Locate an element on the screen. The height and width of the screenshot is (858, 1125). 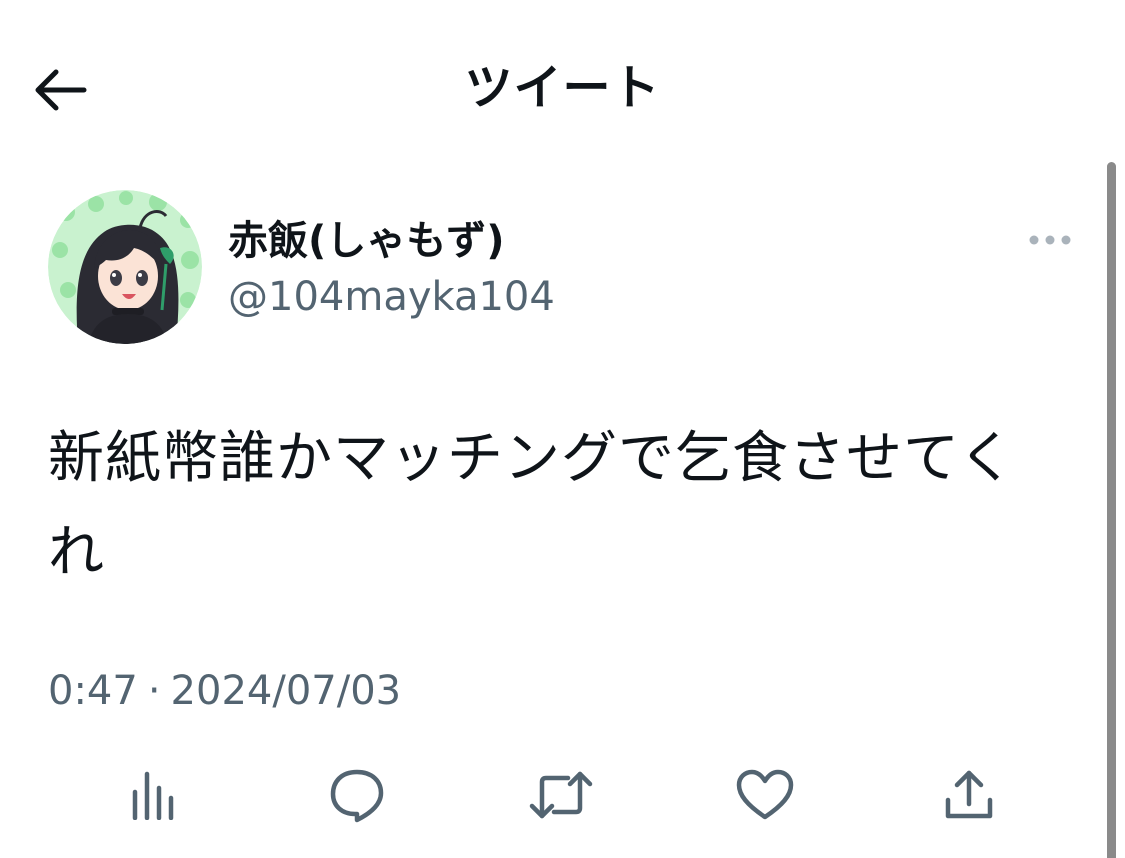
like-button is located at coordinates (765, 795).